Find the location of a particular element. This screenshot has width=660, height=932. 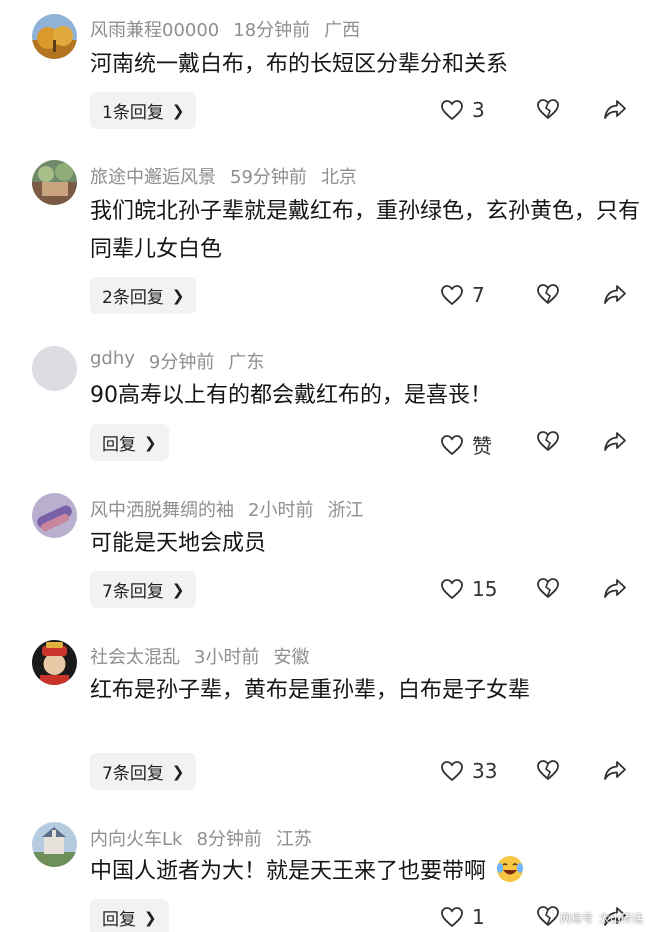

watermark: 网易号 太山砖话 is located at coordinates (601, 918).